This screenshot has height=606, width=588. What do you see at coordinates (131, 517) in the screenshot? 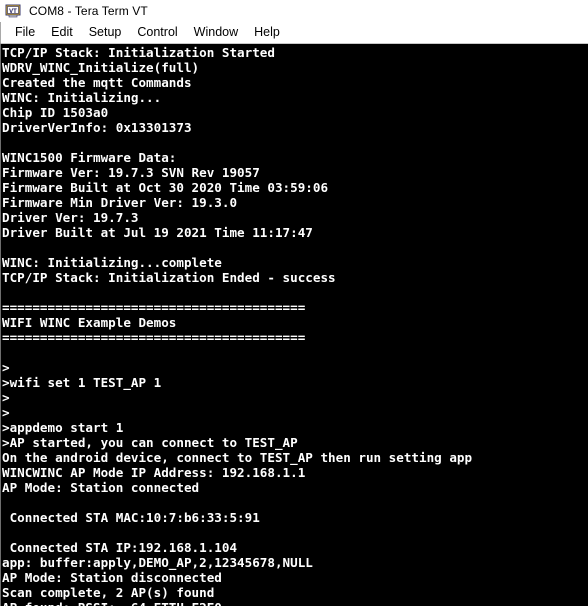
I see `terminal-line: Connected STA MAC:10:7:b6:33:5:91` at bounding box center [131, 517].